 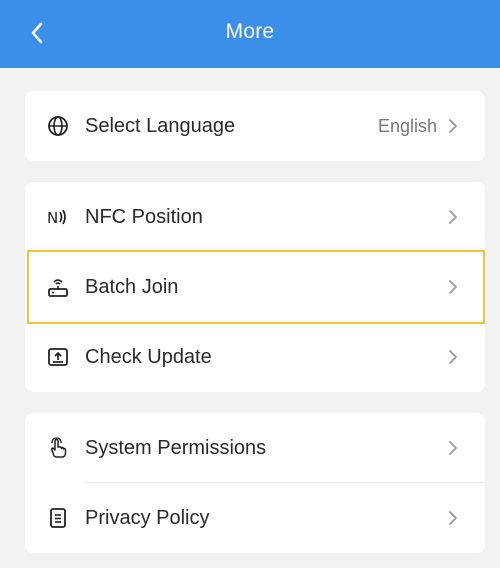 I want to click on check-update-label: Check Update, so click(x=148, y=356).